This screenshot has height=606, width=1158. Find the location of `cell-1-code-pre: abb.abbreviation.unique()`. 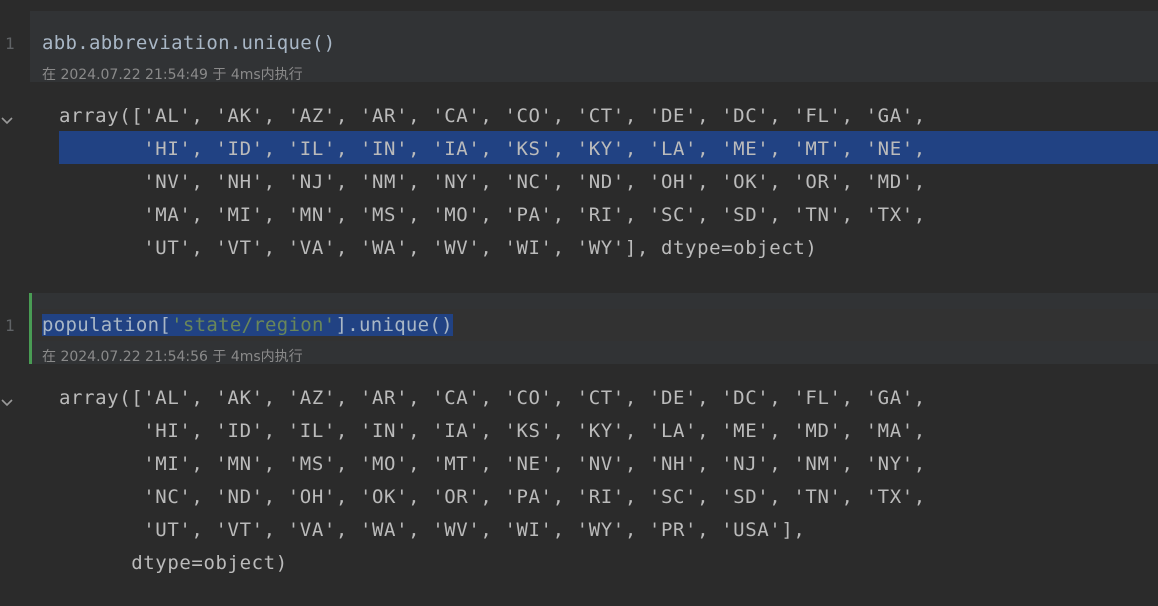

cell-1-code-pre: abb.abbreviation.unique() is located at coordinates (189, 43).